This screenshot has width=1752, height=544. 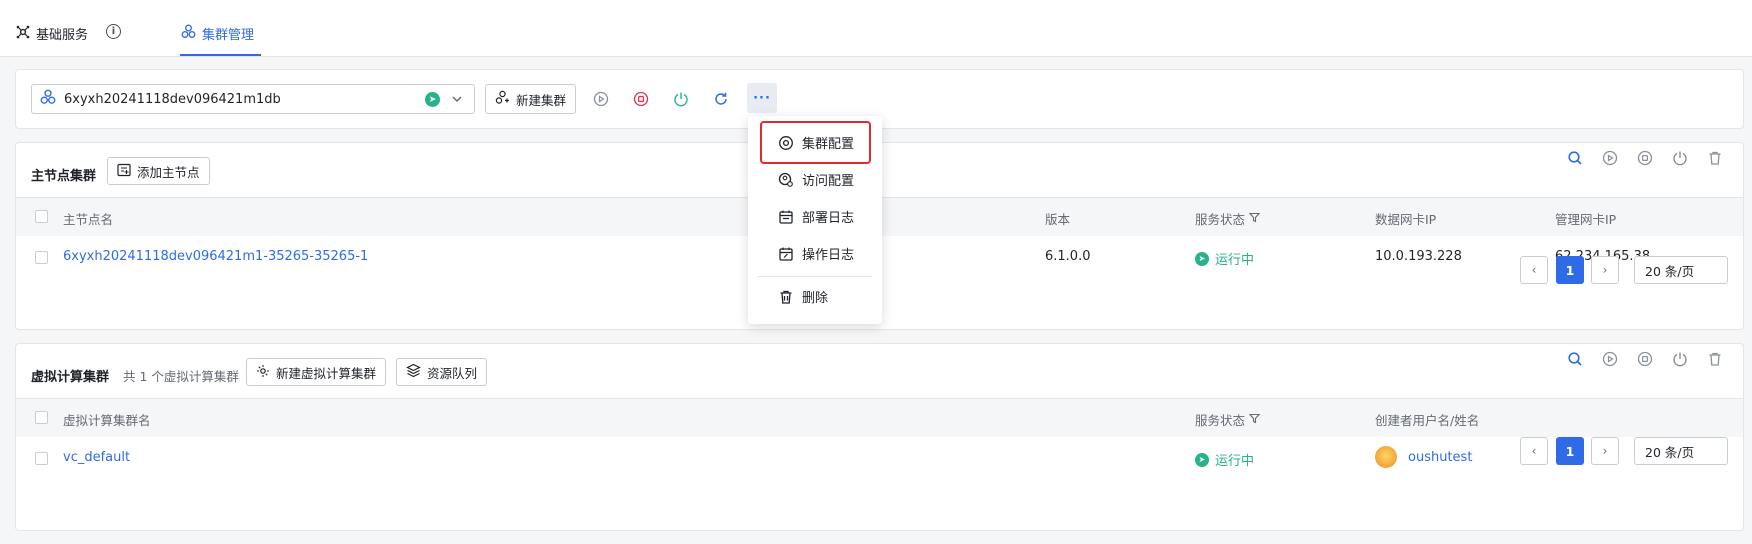 I want to click on new-cluster-icon, so click(x=502, y=99).